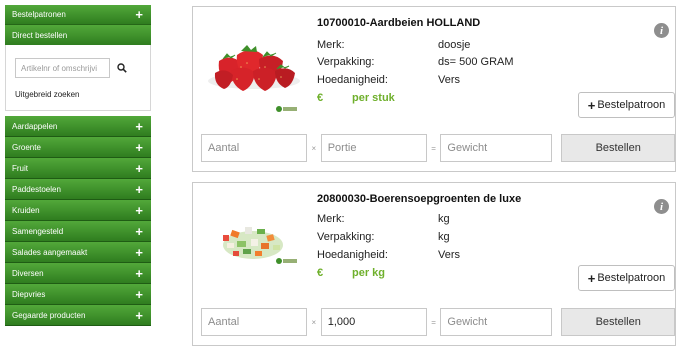  Describe the element at coordinates (444, 219) in the screenshot. I see `brand-value: kg` at that location.